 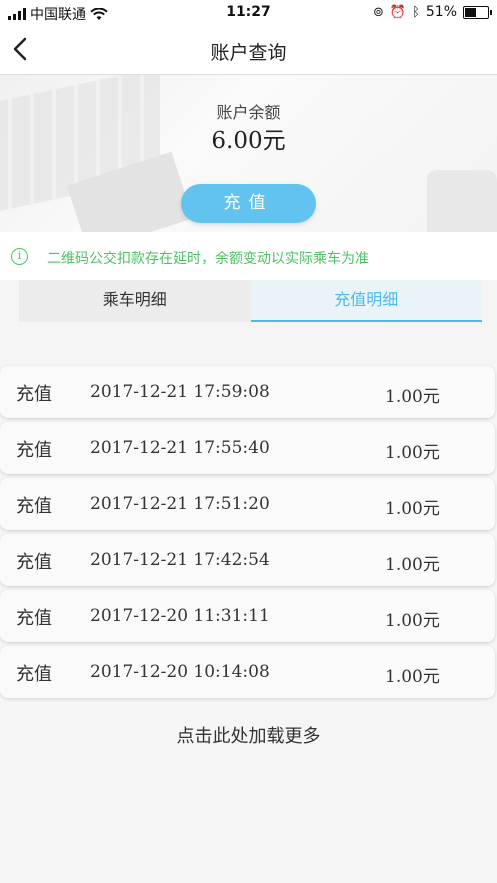 I want to click on status-right: ⊚ ⏰ ᛒ 51%, so click(x=432, y=12).